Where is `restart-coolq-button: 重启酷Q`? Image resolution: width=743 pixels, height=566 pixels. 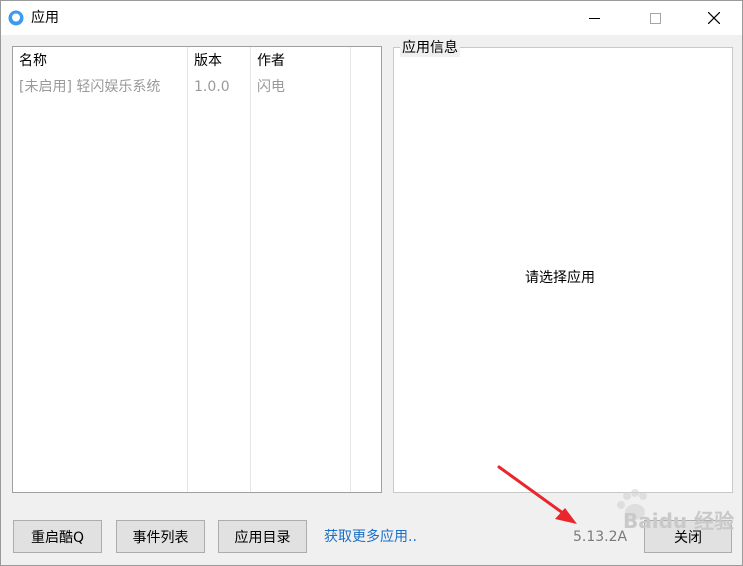 restart-coolq-button: 重启酷Q is located at coordinates (57, 536).